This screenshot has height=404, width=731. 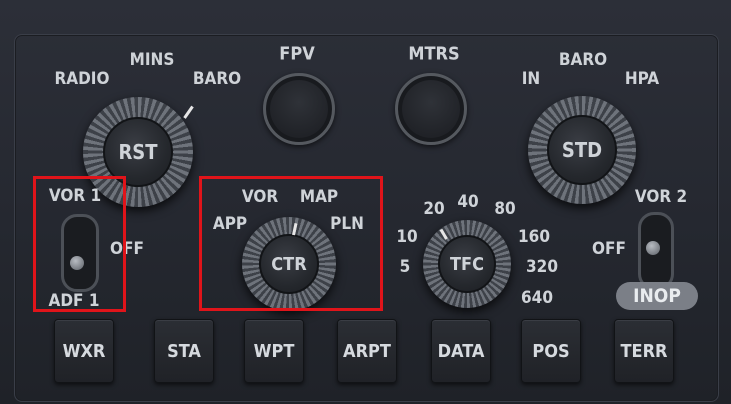 I want to click on baro-hpa-label: HPA, so click(x=642, y=79).